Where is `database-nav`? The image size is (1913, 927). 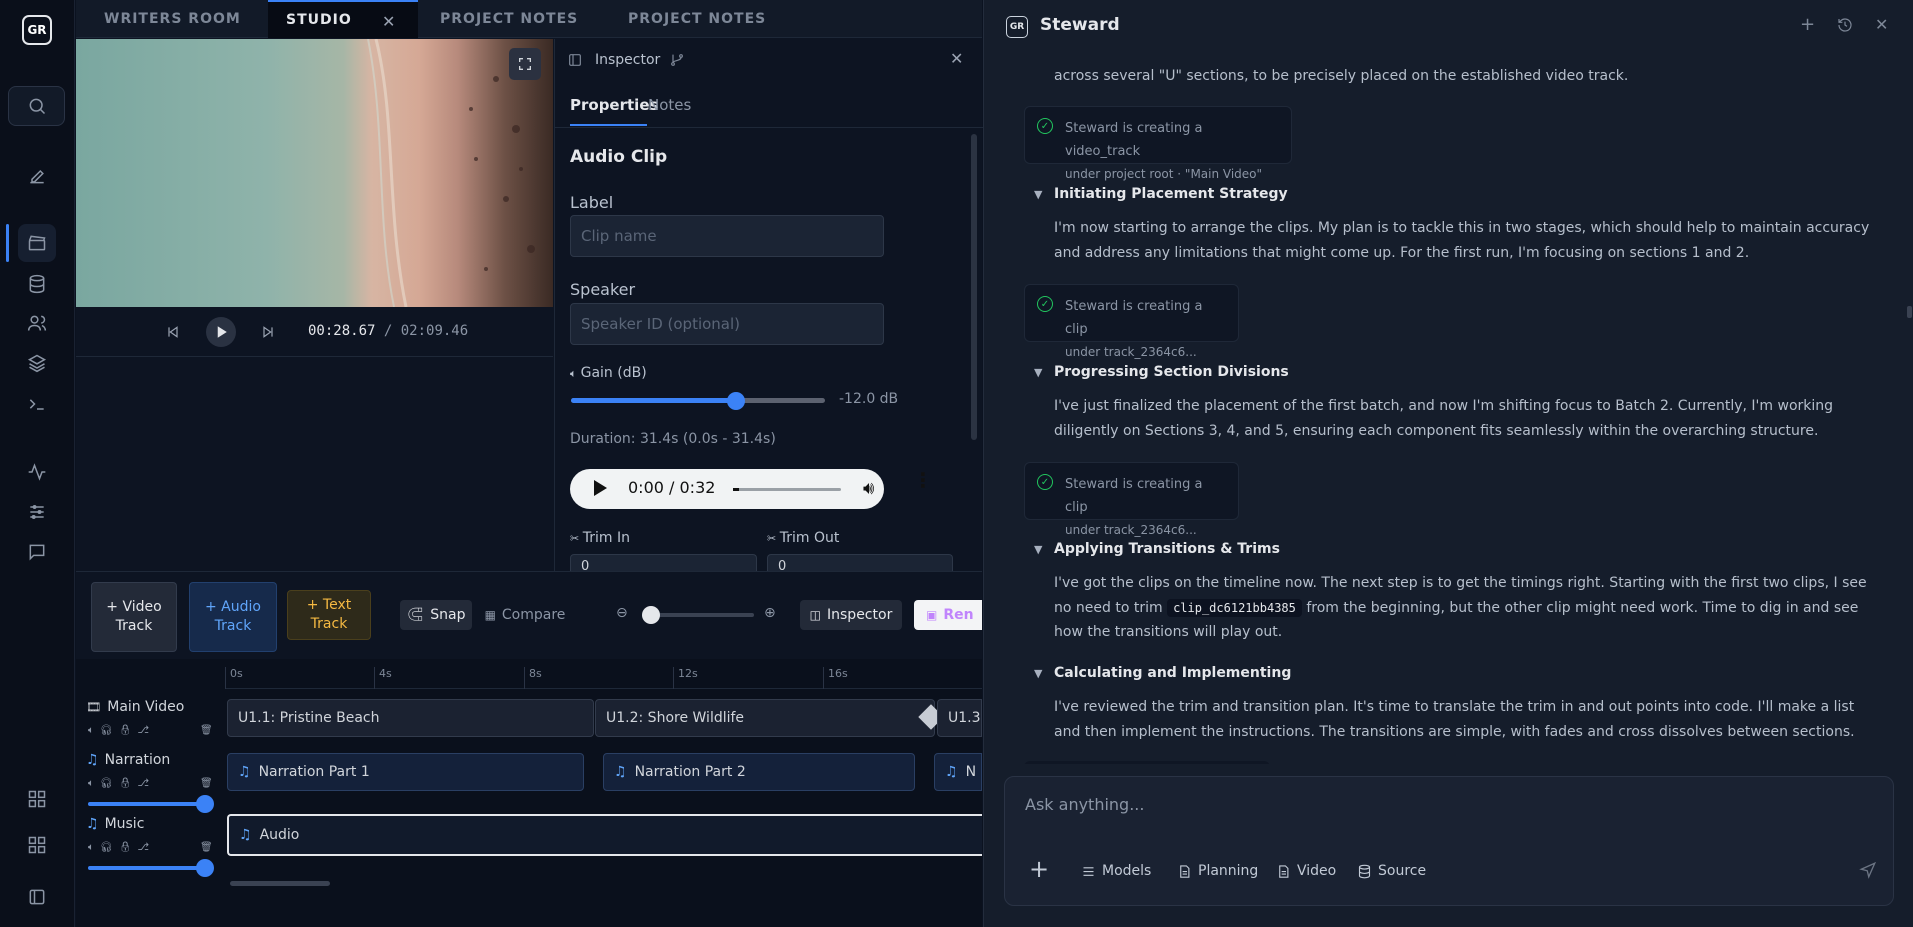 database-nav is located at coordinates (37, 284).